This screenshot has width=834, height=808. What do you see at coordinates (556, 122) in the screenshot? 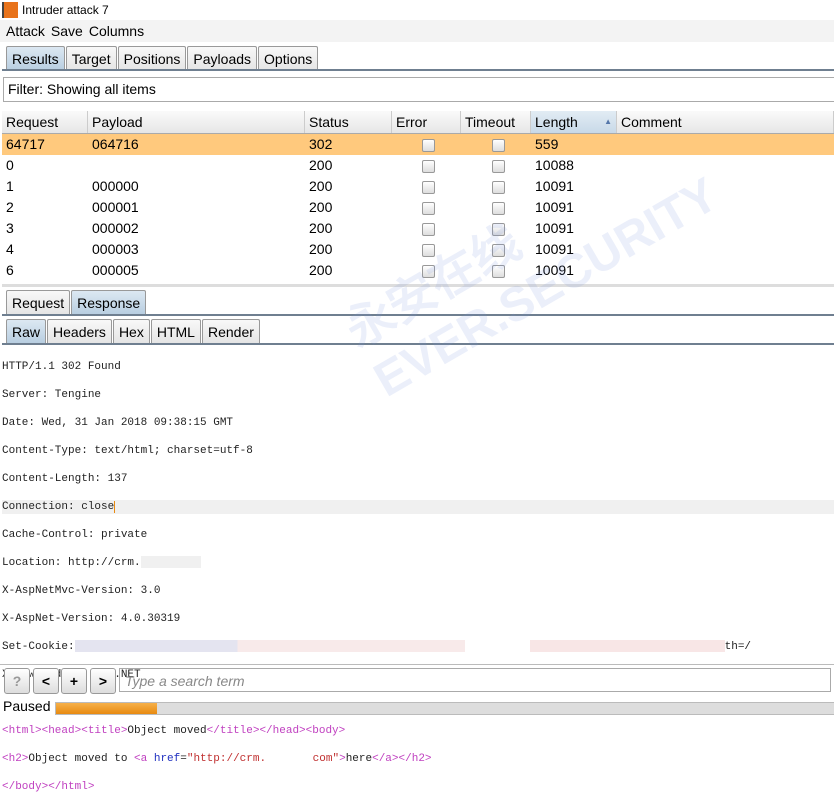
I see `col-length-label: Length` at bounding box center [556, 122].